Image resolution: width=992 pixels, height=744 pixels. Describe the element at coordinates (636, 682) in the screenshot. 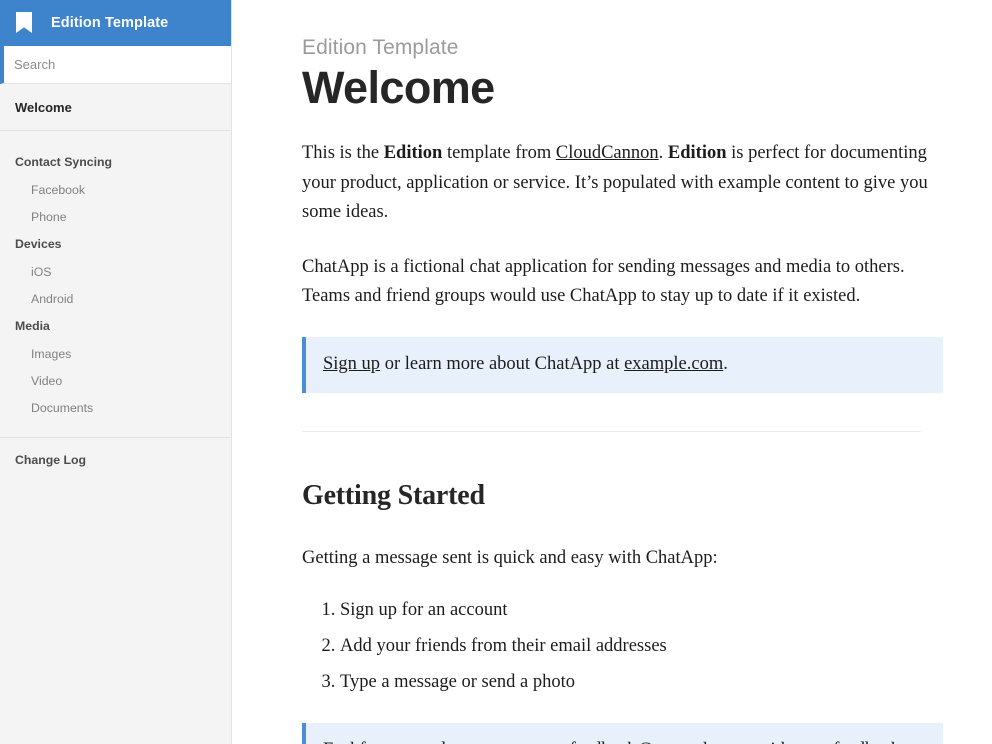

I see `list-item: Type a message or send a photo` at that location.